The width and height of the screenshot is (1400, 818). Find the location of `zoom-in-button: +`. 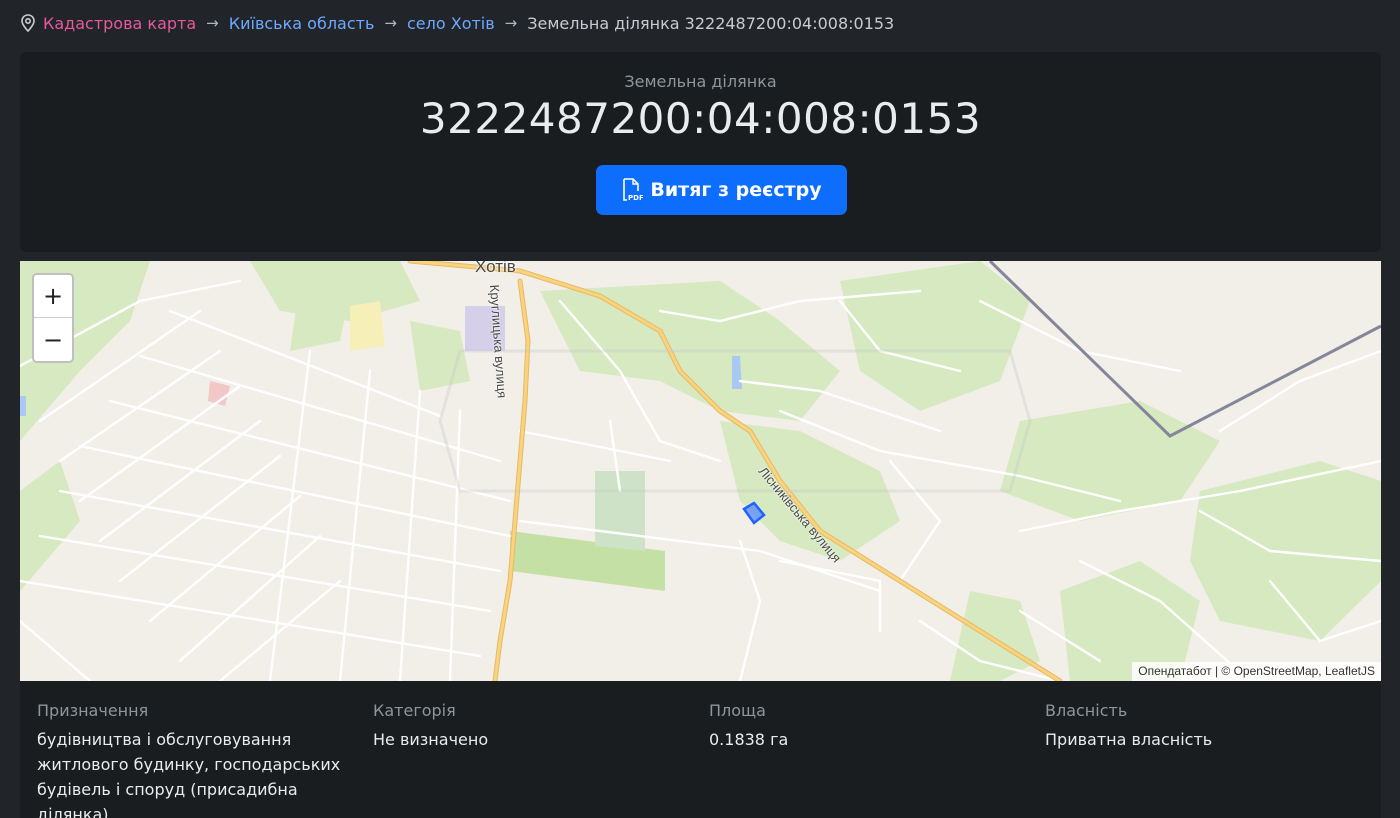

zoom-in-button: + is located at coordinates (53, 296).